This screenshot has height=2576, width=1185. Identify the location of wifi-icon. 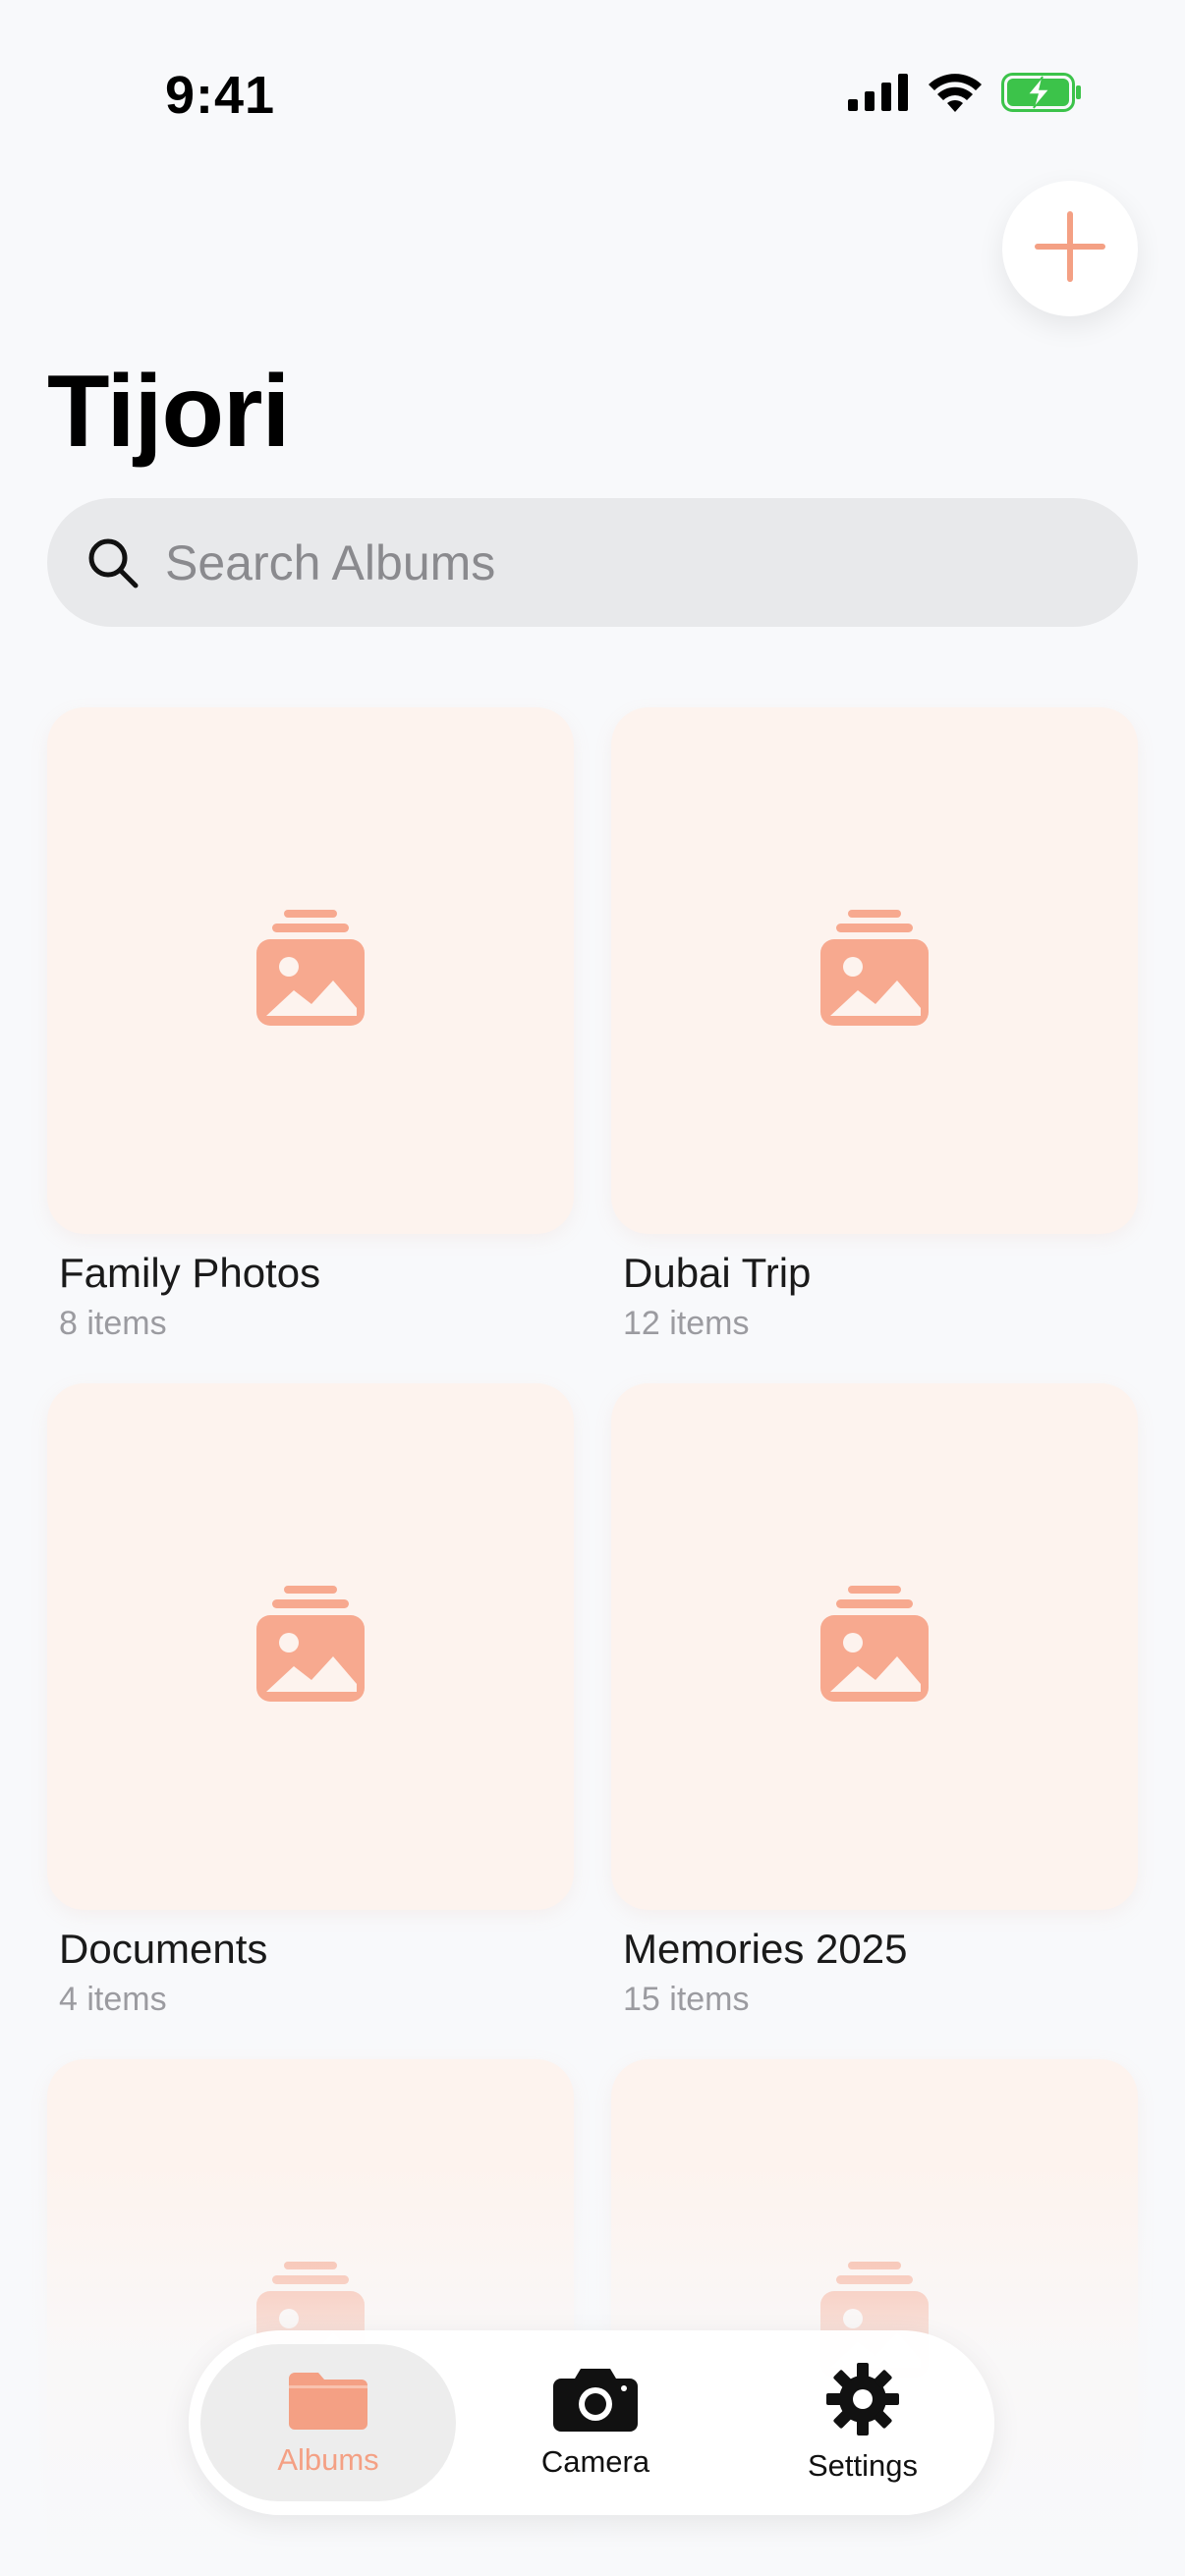
(956, 95).